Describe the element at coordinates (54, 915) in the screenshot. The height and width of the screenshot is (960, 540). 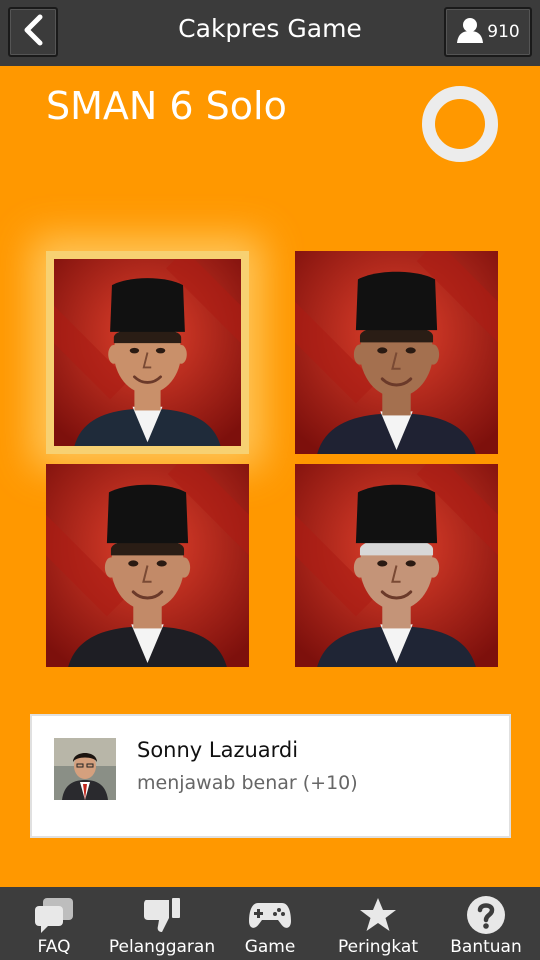
I see `chat-bubbles-icon` at that location.